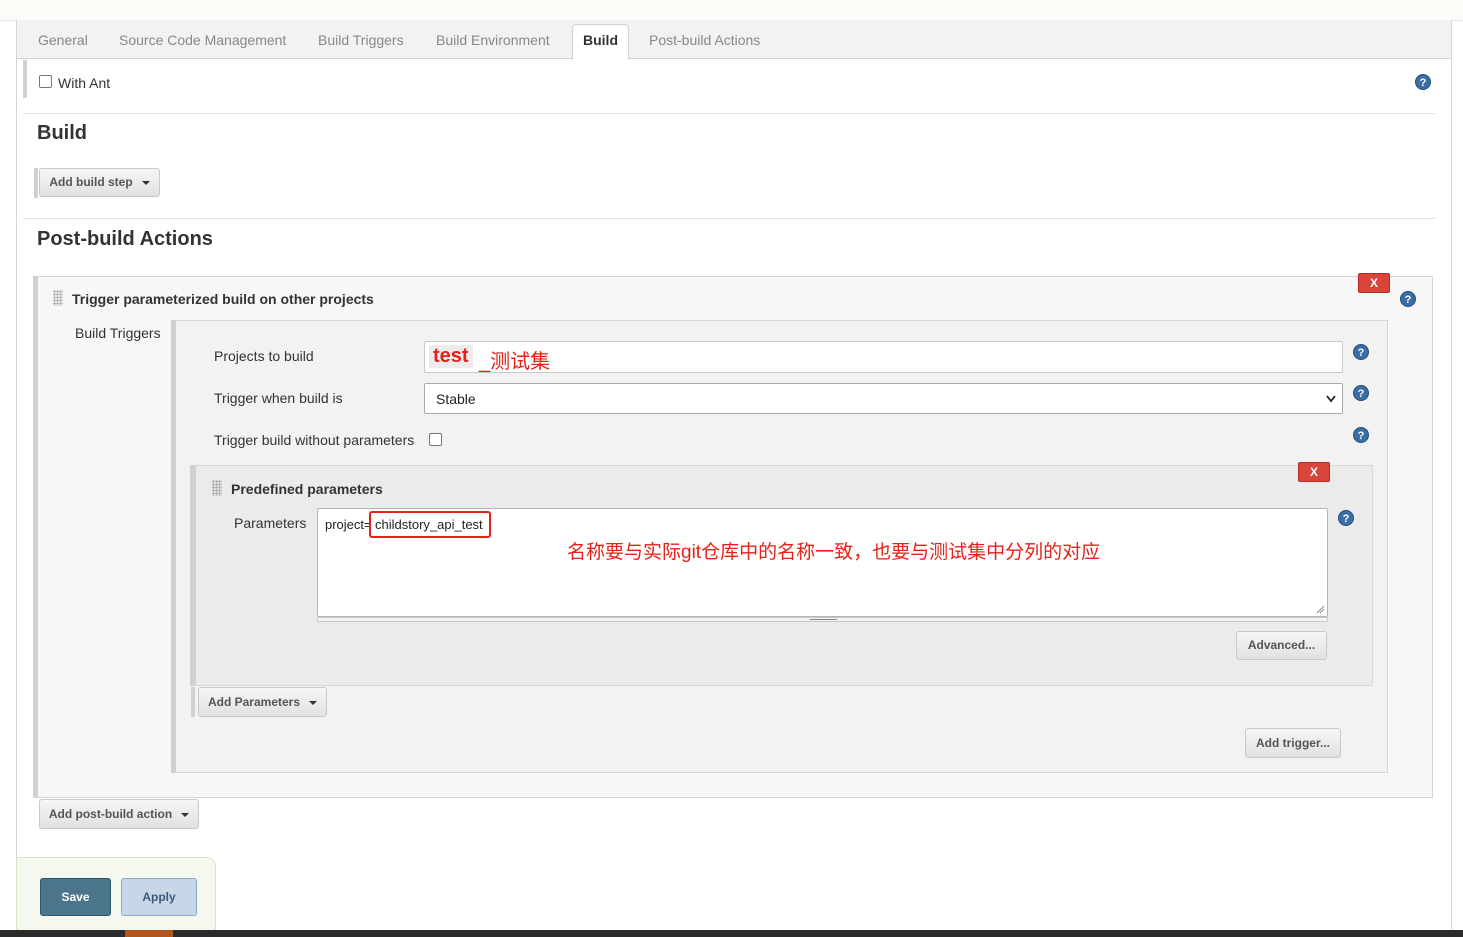 This screenshot has height=937, width=1463. Describe the element at coordinates (731, 10) in the screenshot. I see `browser-top-strip` at that location.